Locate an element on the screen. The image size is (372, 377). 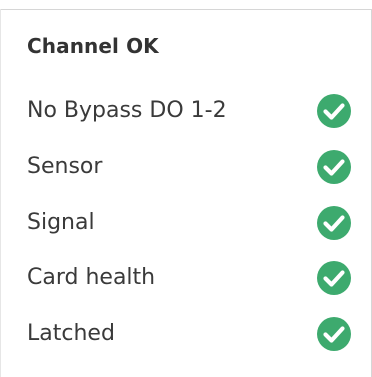
panel-border-left is located at coordinates (0, 193).